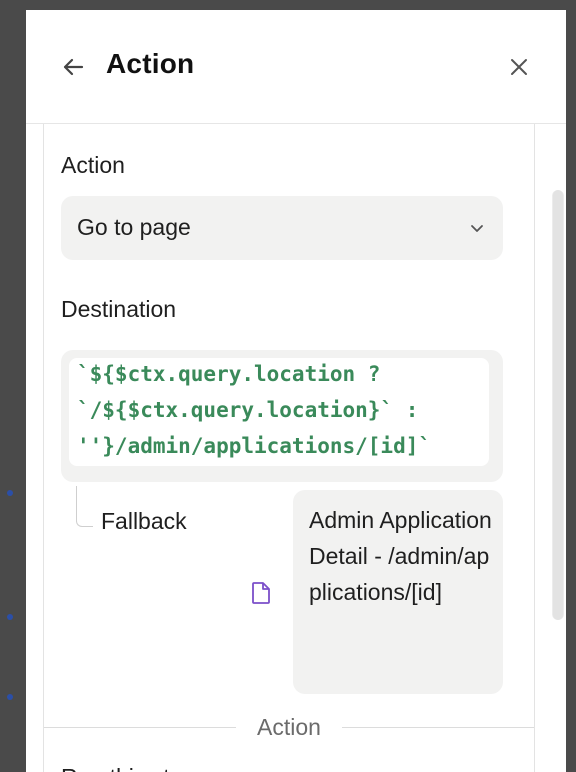 This screenshot has height=772, width=576. What do you see at coordinates (282, 228) in the screenshot?
I see `action-select: Go to page` at bounding box center [282, 228].